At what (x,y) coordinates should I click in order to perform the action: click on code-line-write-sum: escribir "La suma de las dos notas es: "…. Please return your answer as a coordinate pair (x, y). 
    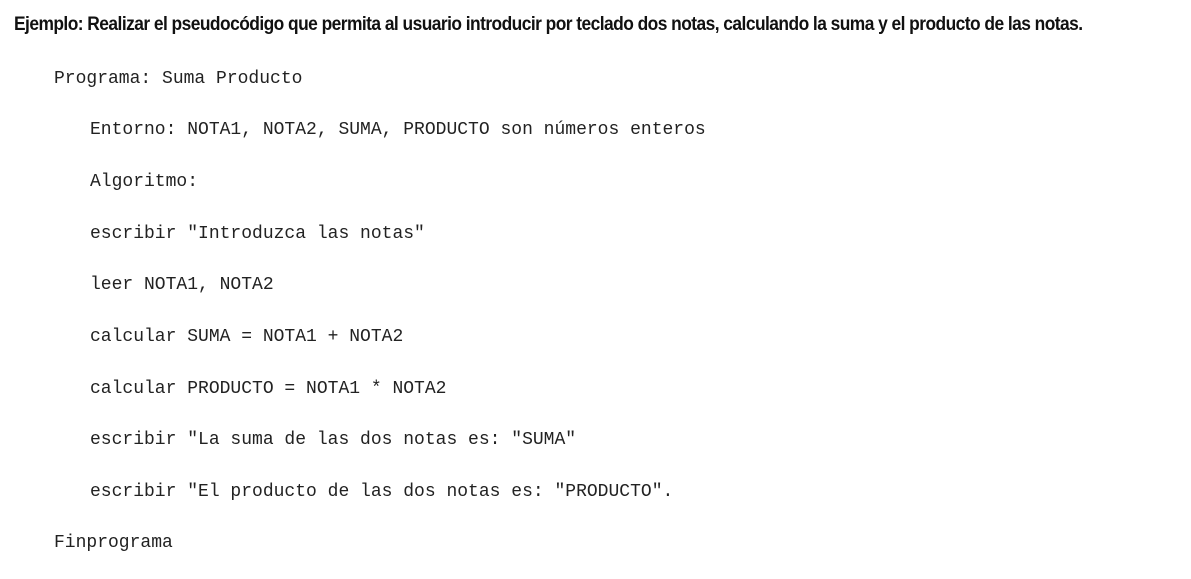
    Looking at the image, I should click on (333, 440).